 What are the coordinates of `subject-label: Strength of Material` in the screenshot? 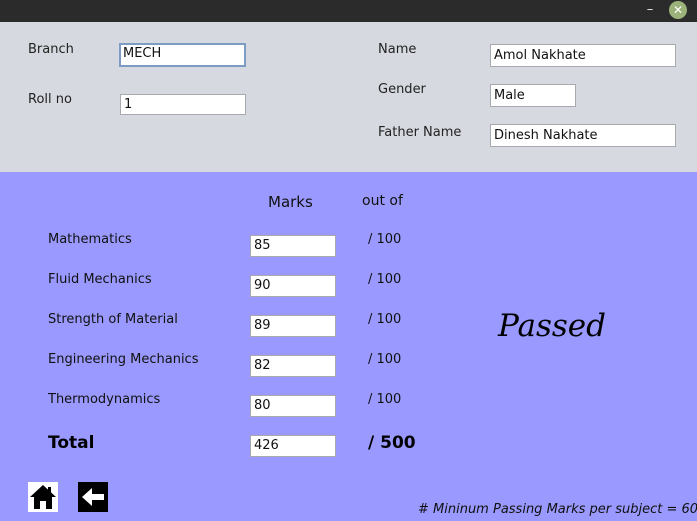 It's located at (113, 319).